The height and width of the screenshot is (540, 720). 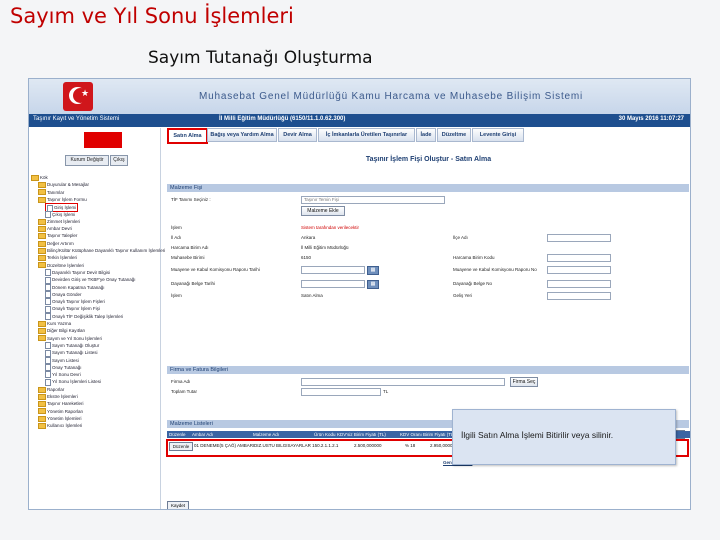 What do you see at coordinates (323, 211) in the screenshot?
I see `malzeme-ekle-button: Malzeme Ekle` at bounding box center [323, 211].